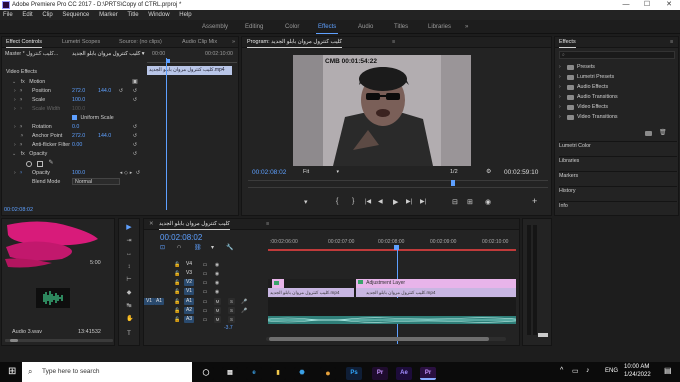  I want to click on adjustment-layer-clip: Adjustment Layer, so click(436, 283).